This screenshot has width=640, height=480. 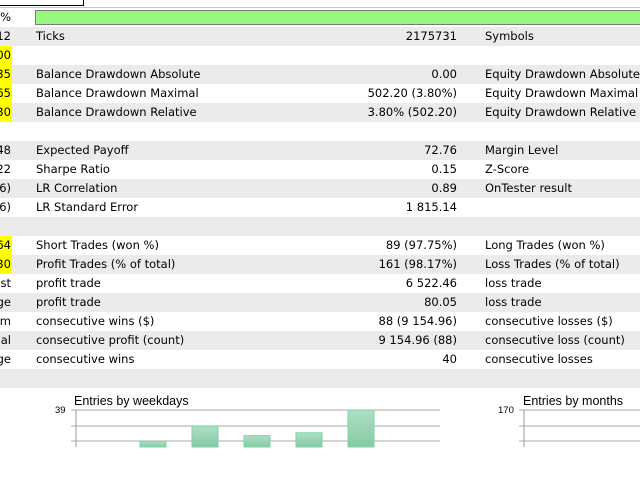 What do you see at coordinates (573, 401) in the screenshot?
I see `months-chart-title: Entries by months` at bounding box center [573, 401].